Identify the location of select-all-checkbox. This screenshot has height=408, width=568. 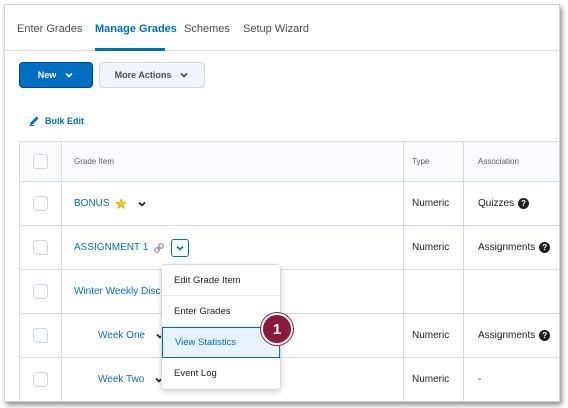
(40, 161).